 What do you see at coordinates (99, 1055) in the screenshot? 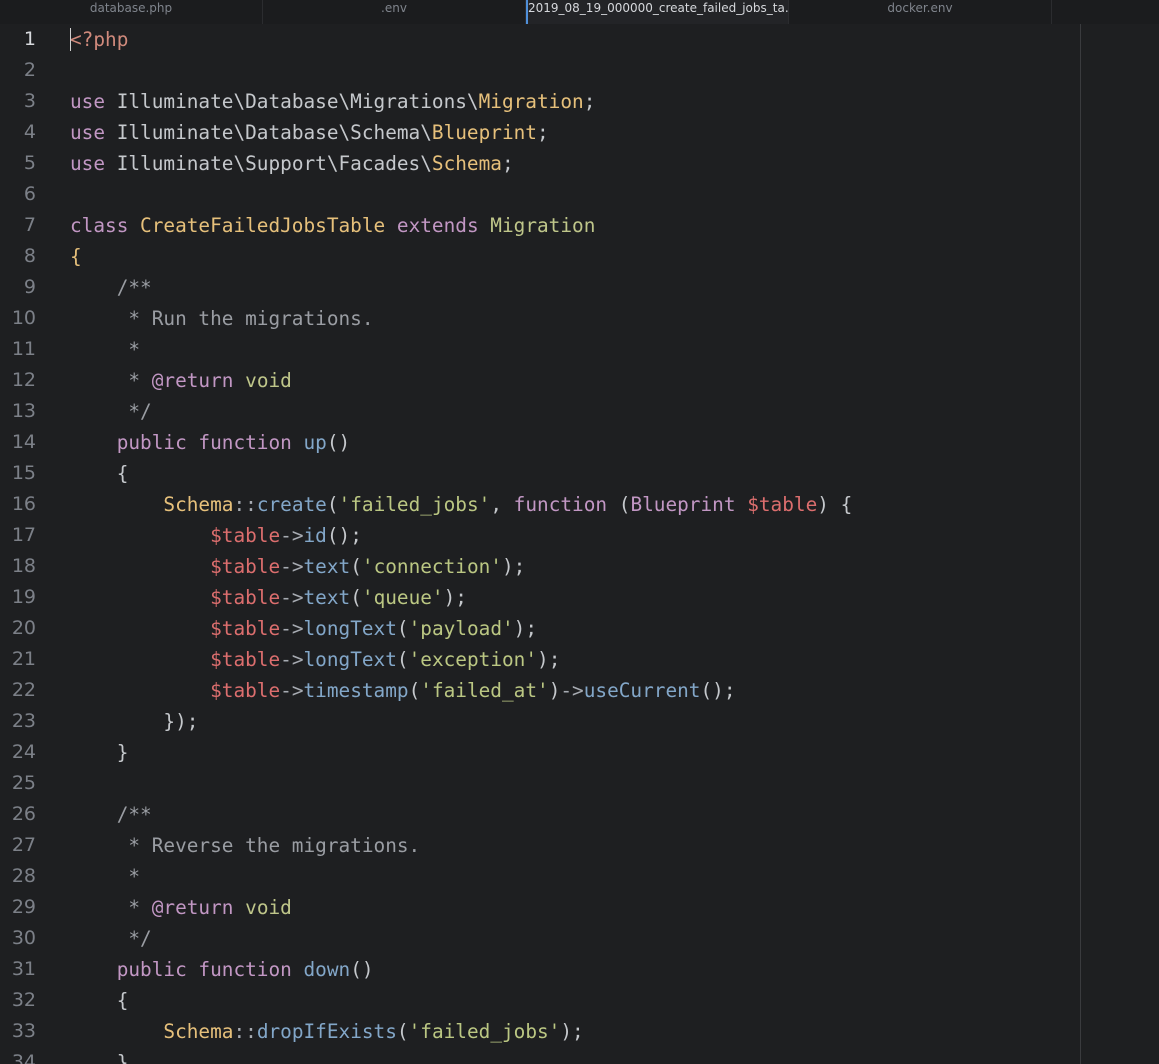
I see `code-text: }` at bounding box center [99, 1055].